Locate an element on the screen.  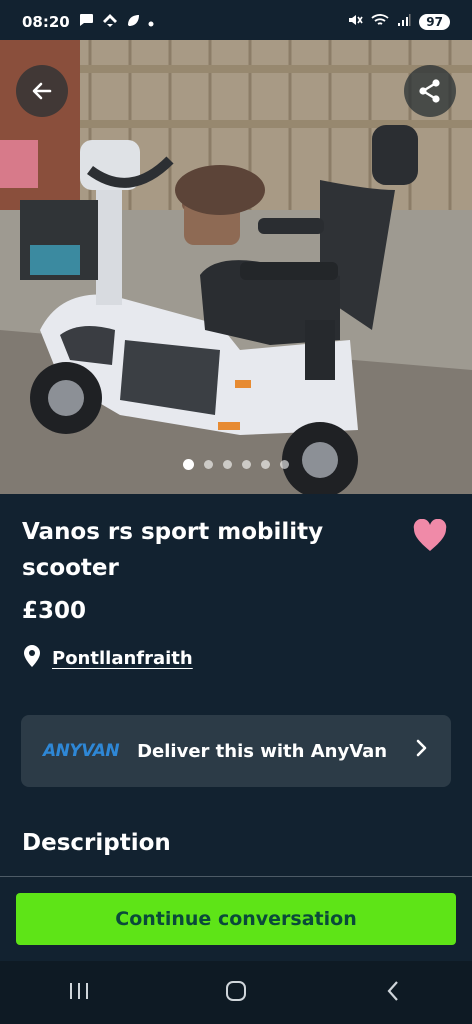
home-icon is located at coordinates (236, 993).